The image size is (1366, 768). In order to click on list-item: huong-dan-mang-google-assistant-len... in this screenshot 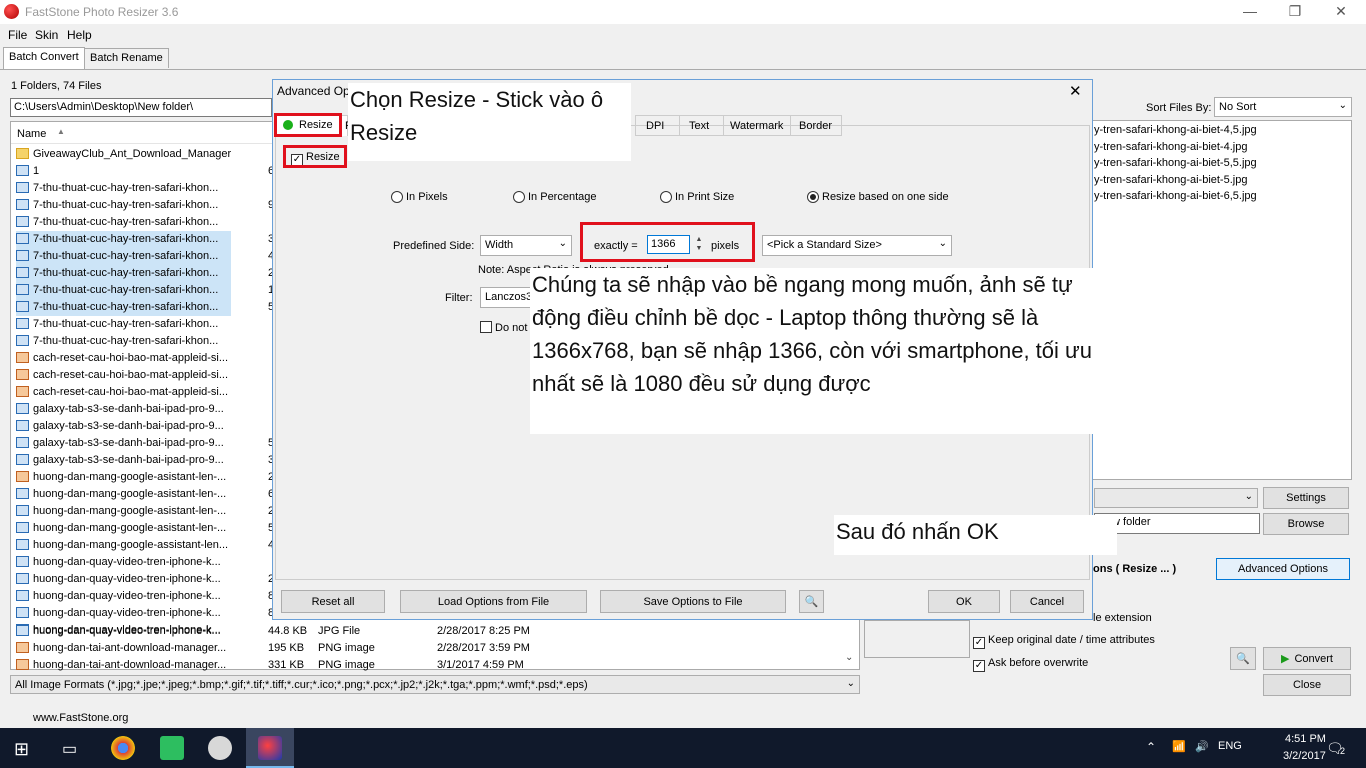, I will do `click(123, 545)`.